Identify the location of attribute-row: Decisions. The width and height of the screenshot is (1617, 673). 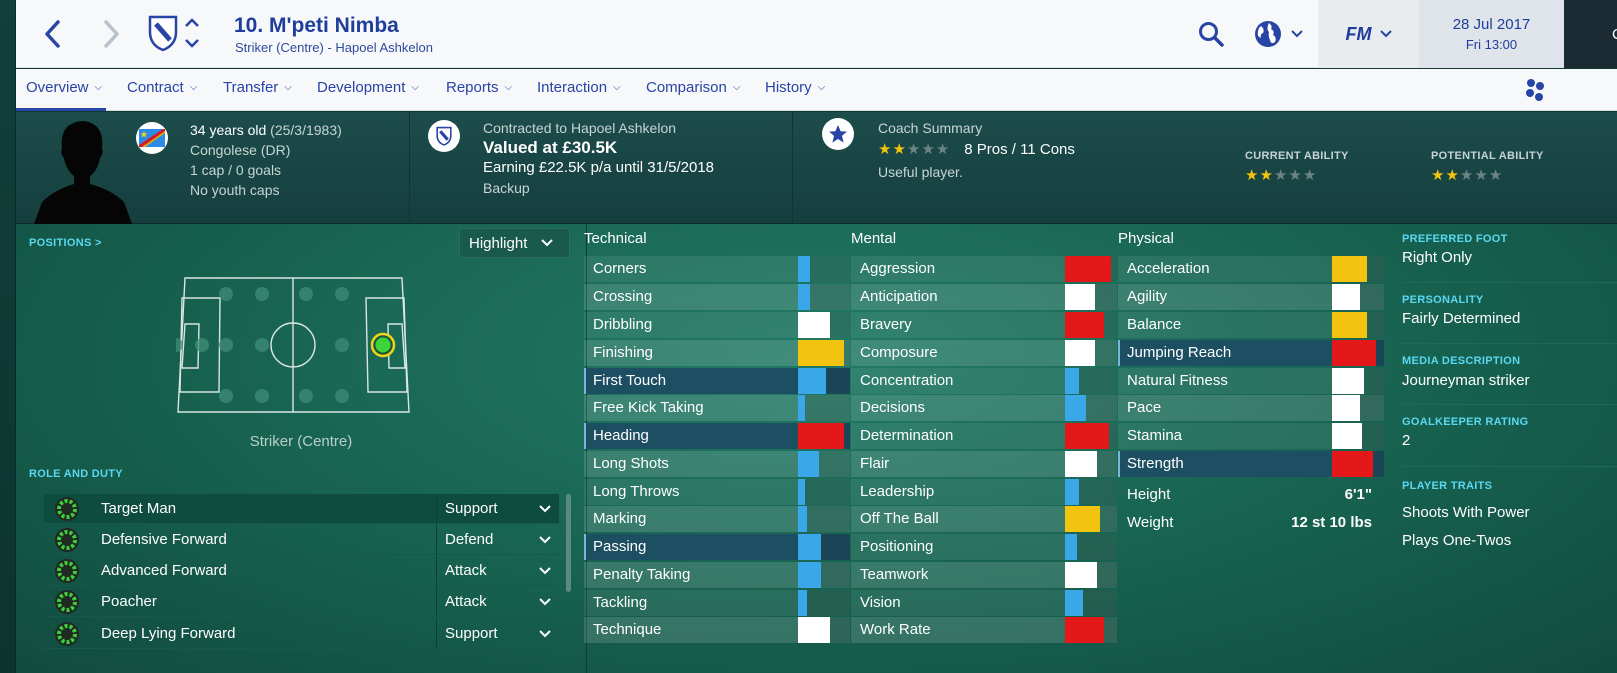
(984, 408).